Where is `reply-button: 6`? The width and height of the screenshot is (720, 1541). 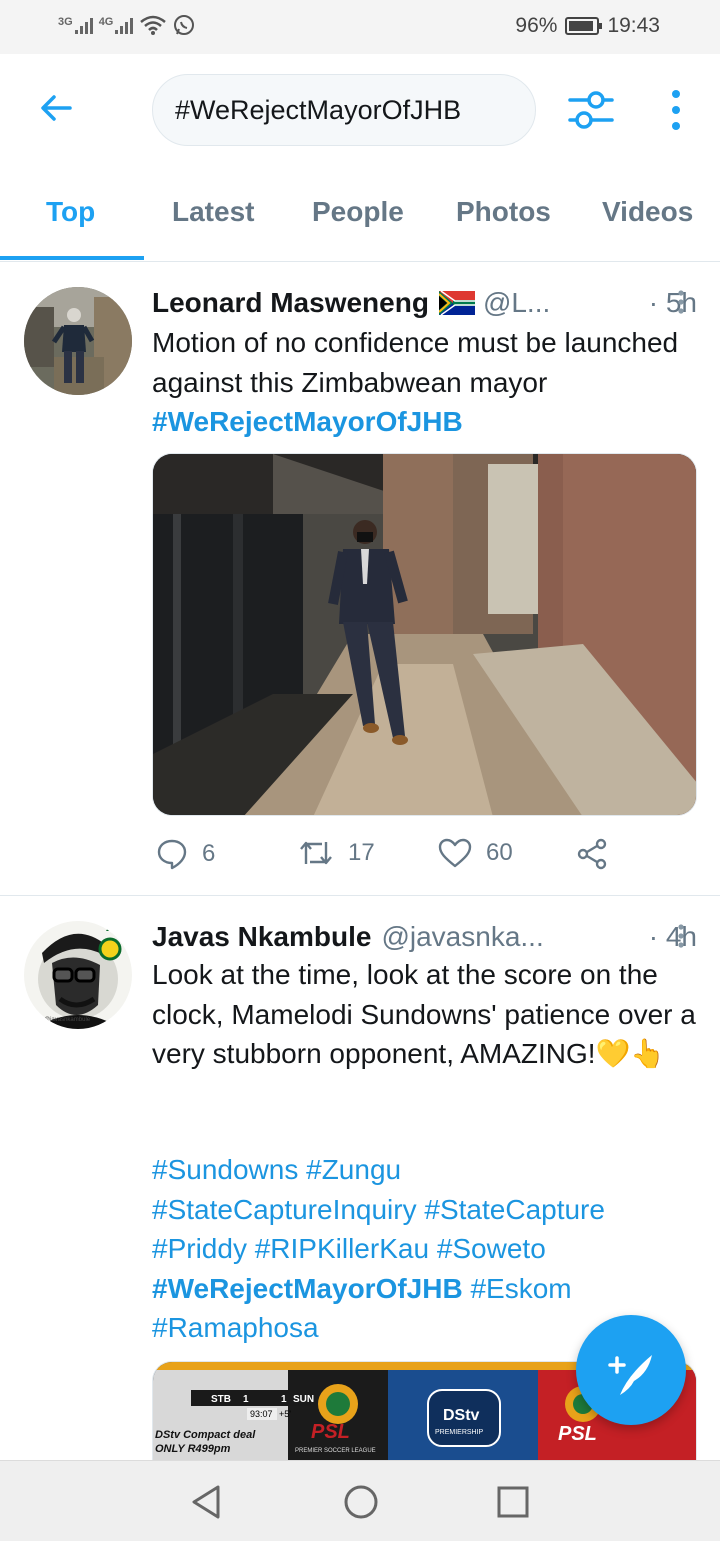
reply-button: 6 is located at coordinates (185, 854).